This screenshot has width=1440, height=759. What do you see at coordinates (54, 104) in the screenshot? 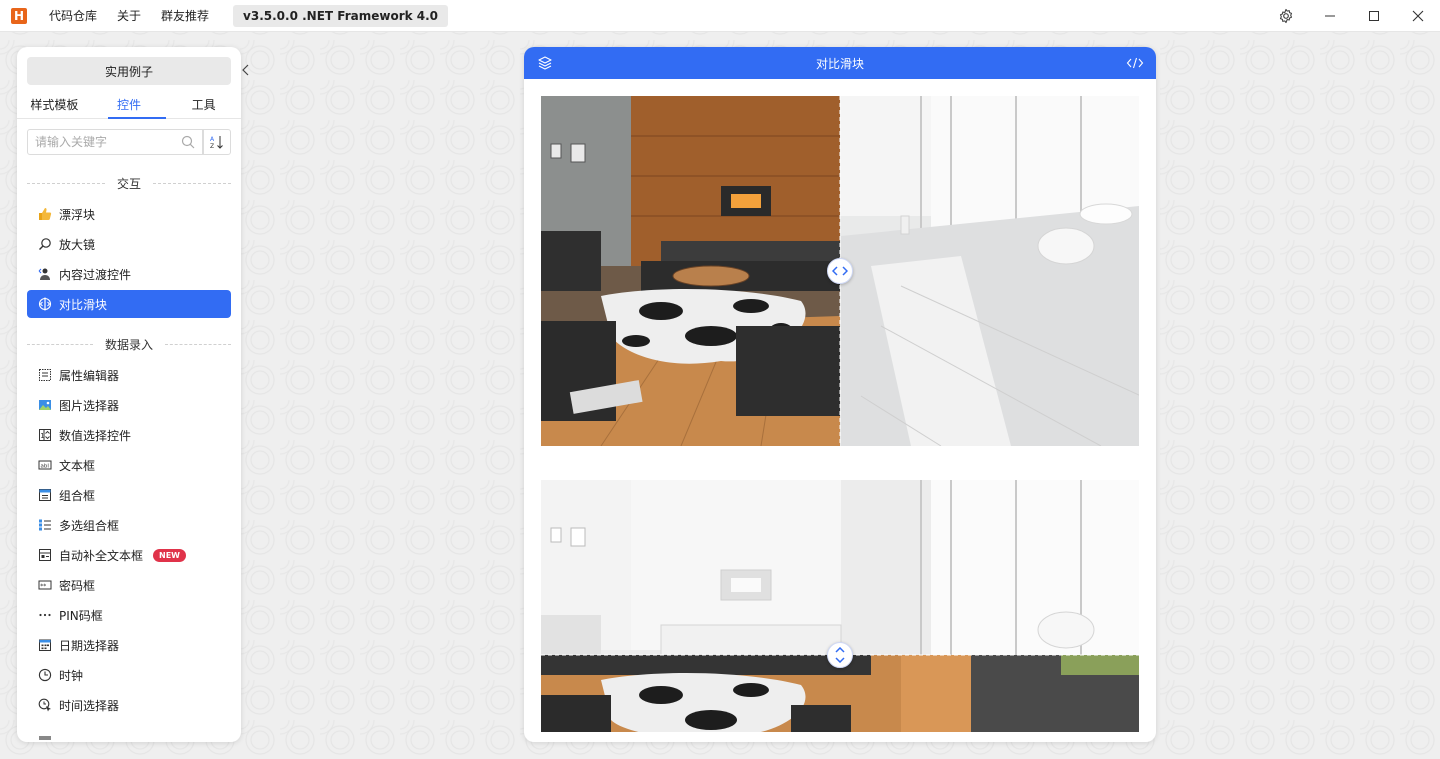
I see `tab-style-templates: 样式模板` at bounding box center [54, 104].